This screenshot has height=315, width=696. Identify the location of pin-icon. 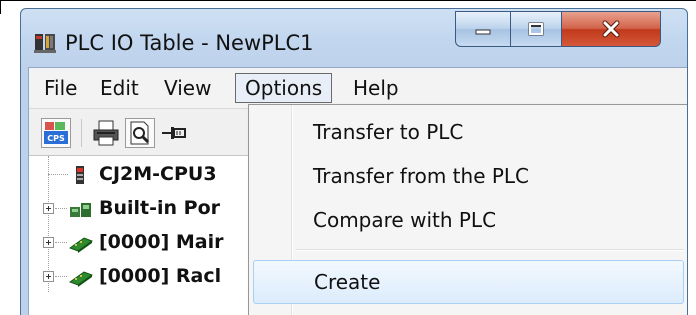
(174, 133).